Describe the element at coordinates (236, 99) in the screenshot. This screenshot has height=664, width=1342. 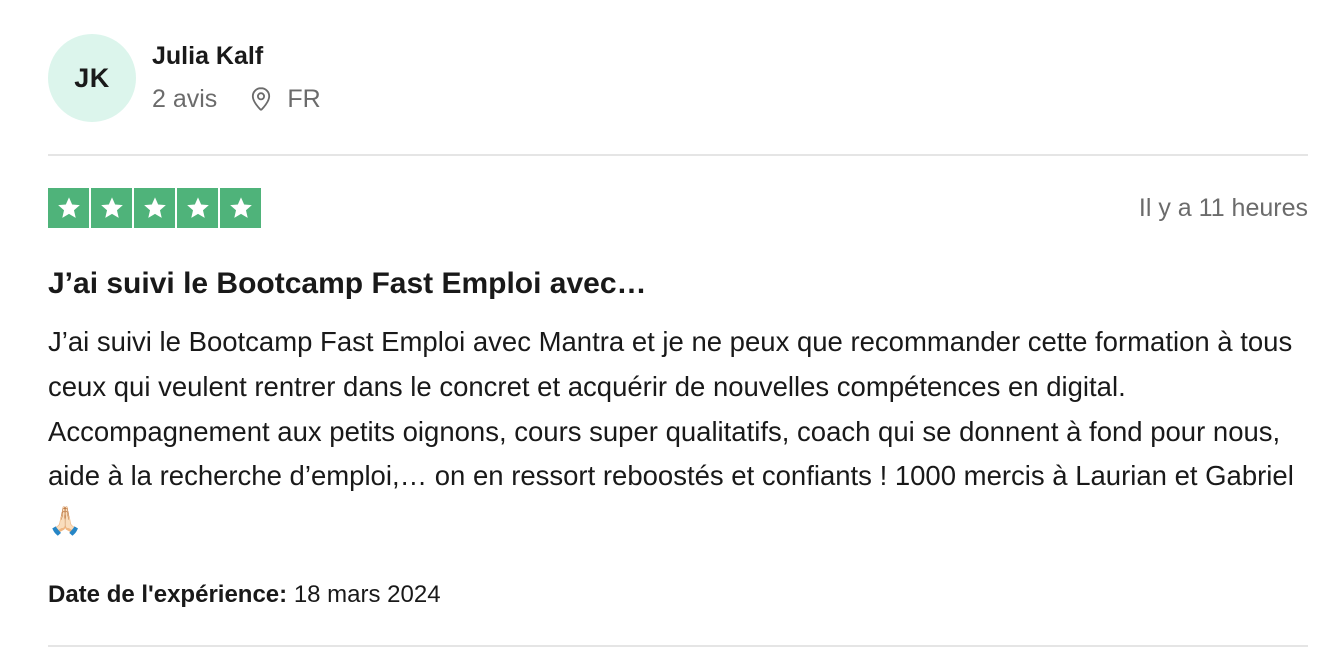
I see `consumer-meta: 2 avis FR` at that location.